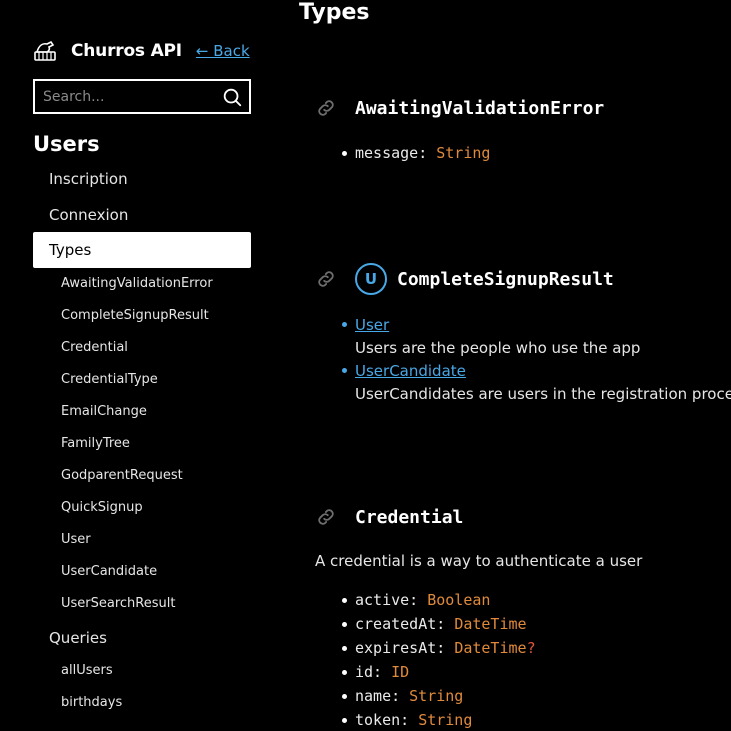 This screenshot has width=731, height=731. I want to click on section-title-users: Users, so click(66, 144).